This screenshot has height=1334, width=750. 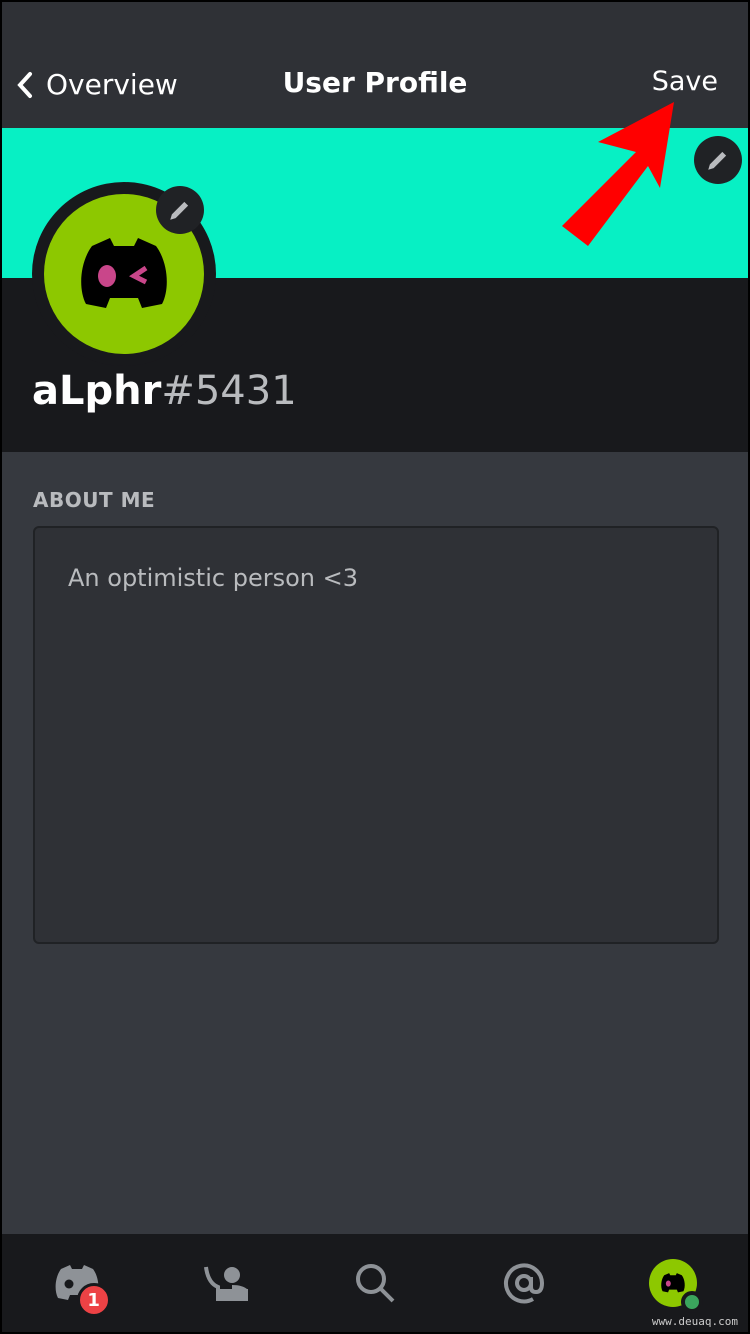 I want to click on online-status-icon, so click(x=692, y=1302).